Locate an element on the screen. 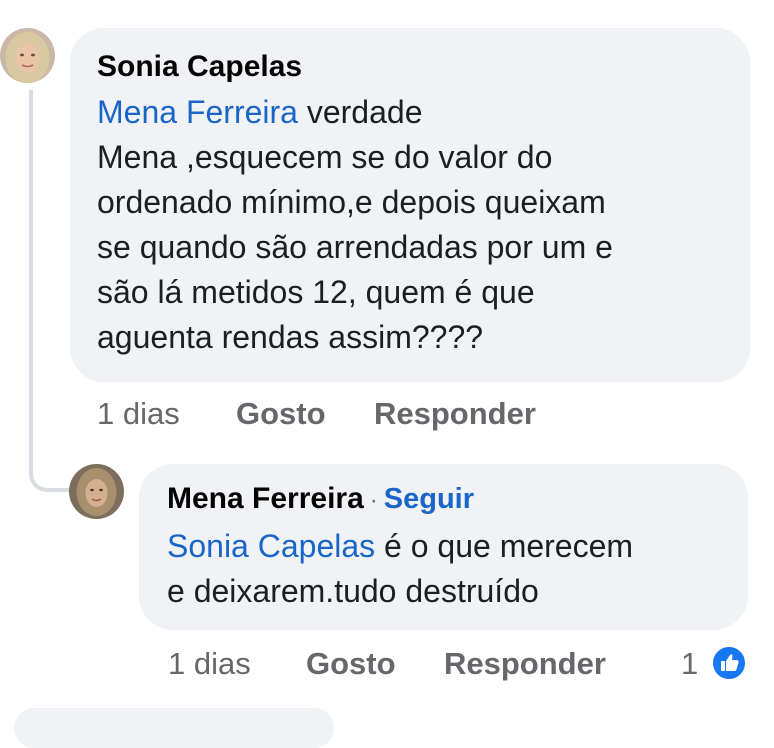 This screenshot has height=748, width=774. mention-link: Mena Ferreira is located at coordinates (197, 112).